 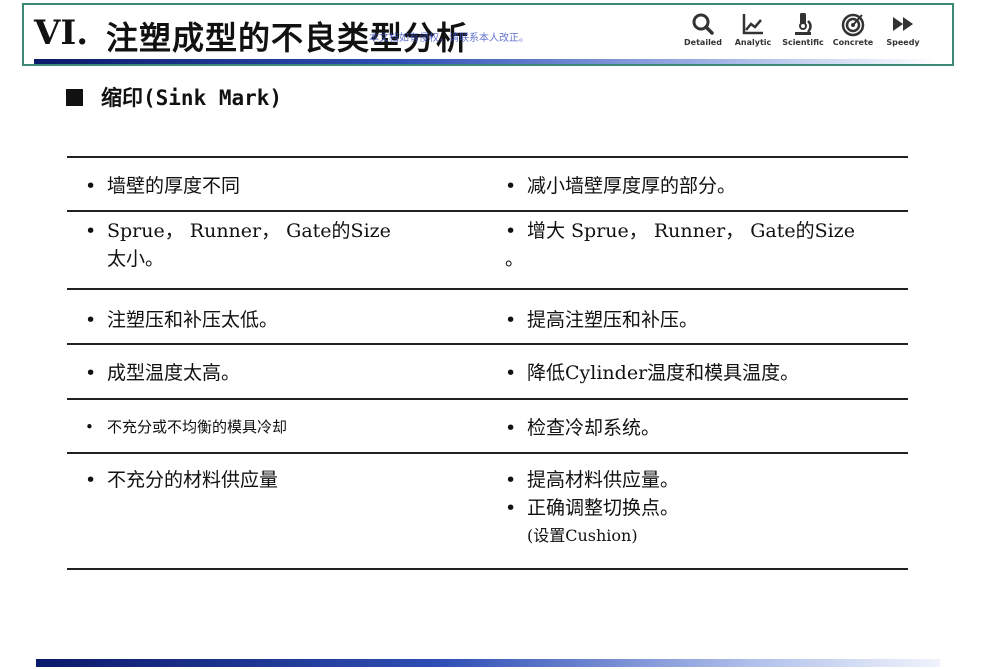 What do you see at coordinates (280, 373) in the screenshot?
I see `cause-cell: • 成型温度太高。` at bounding box center [280, 373].